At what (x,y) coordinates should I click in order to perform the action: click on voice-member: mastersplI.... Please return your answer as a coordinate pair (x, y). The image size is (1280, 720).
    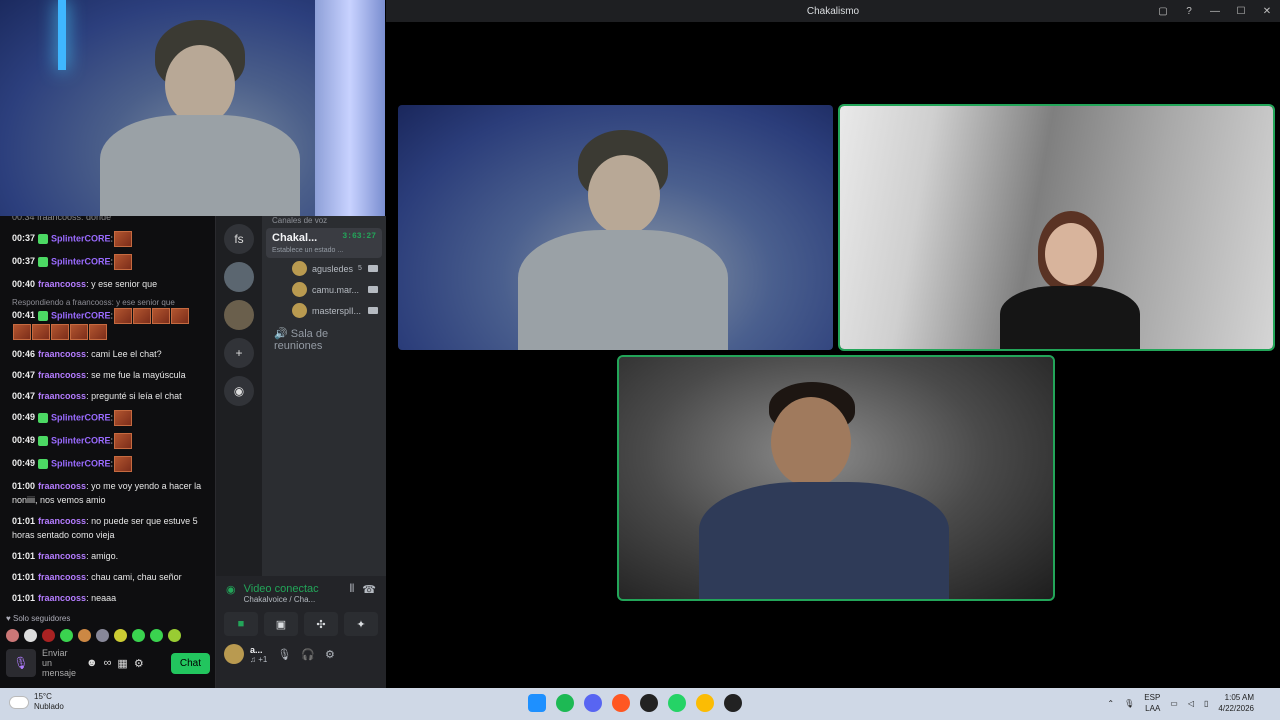
    Looking at the image, I should click on (324, 310).